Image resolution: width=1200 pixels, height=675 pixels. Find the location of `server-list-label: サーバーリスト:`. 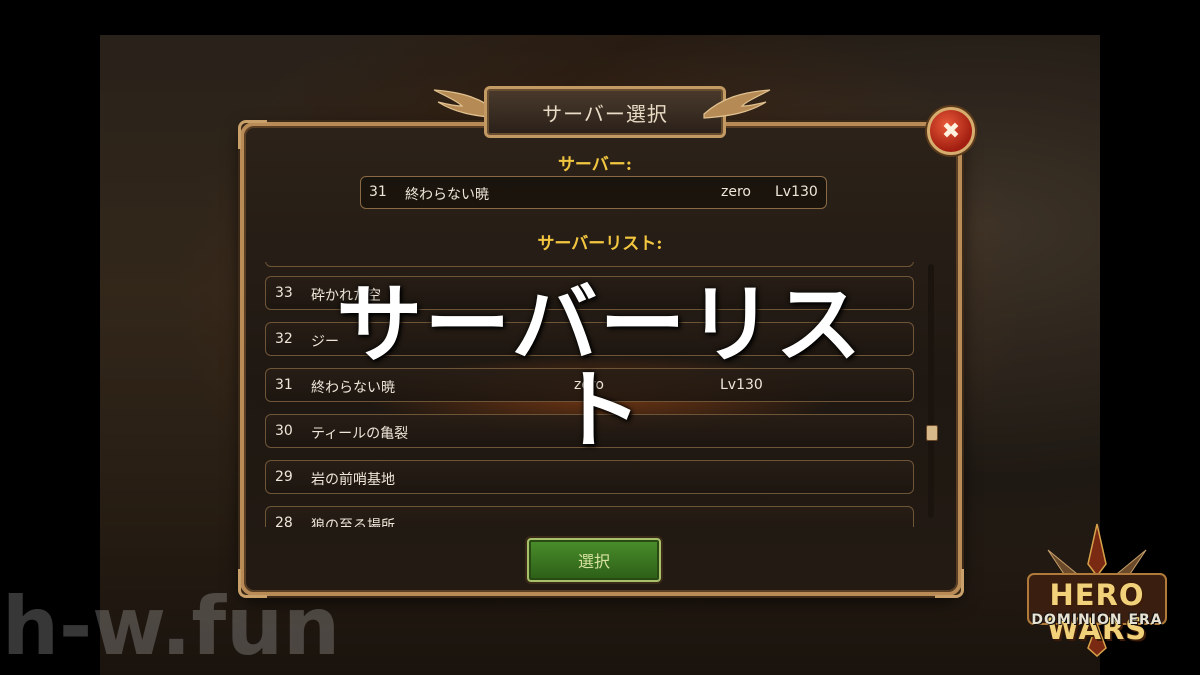

server-list-label: サーバーリスト: is located at coordinates (600, 244).